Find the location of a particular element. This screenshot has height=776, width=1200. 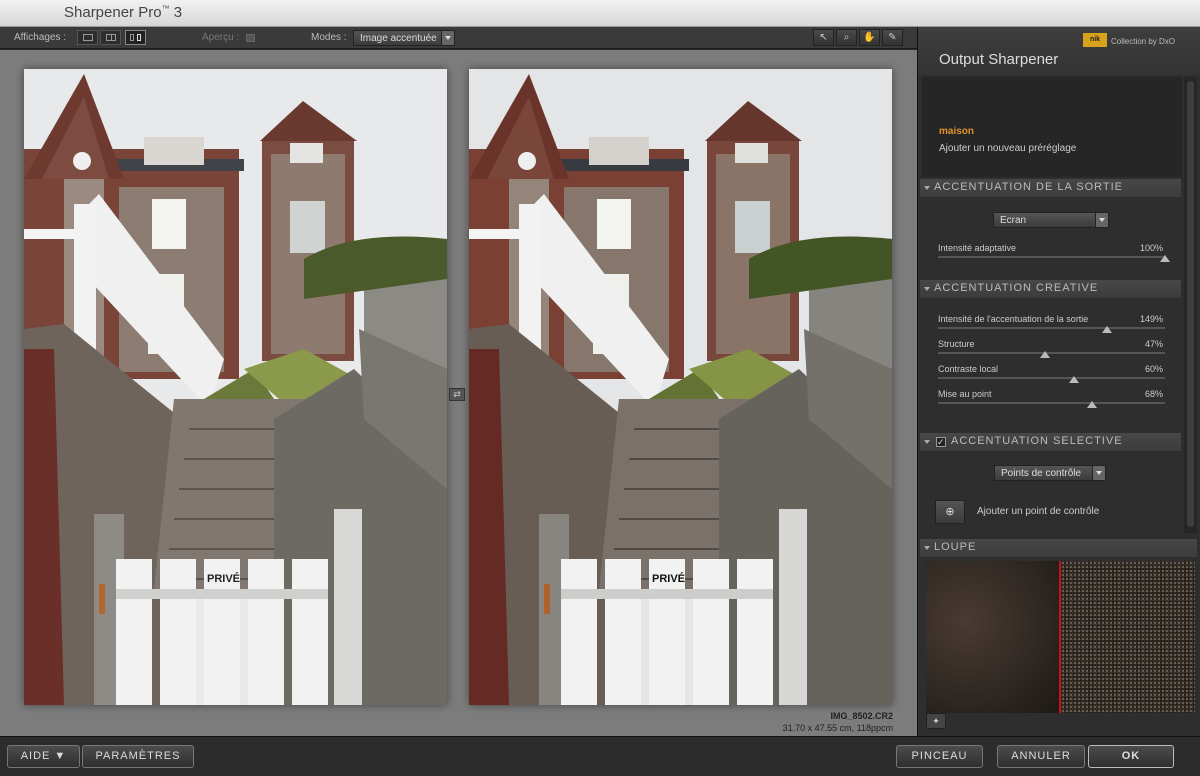

scrollbar-thumb is located at coordinates (1190, 304).